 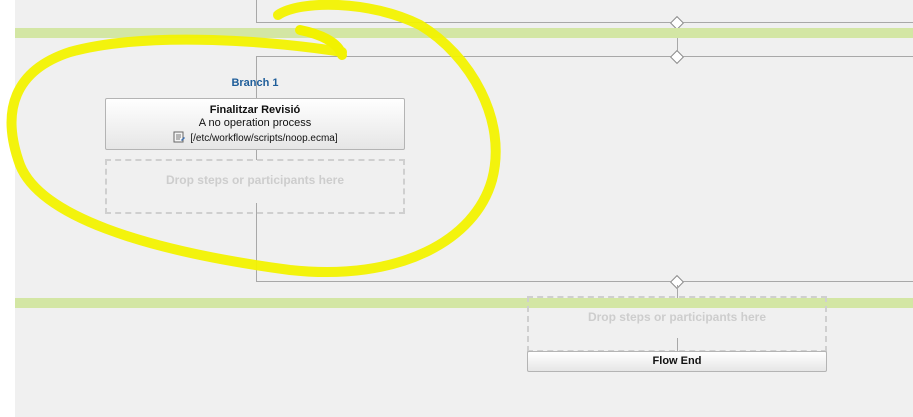 I want to click on flow-end-label: Flow End, so click(x=677, y=361).